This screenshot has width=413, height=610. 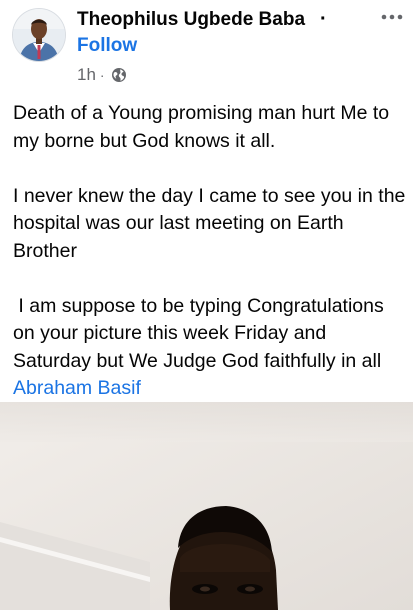 I want to click on author-avatar, so click(x=39, y=35).